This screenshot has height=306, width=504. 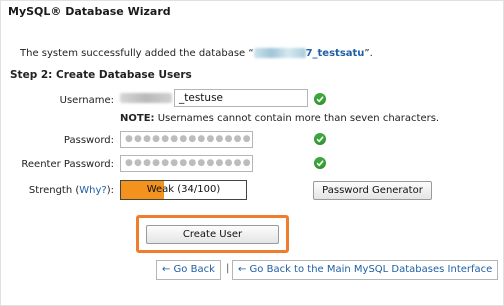 What do you see at coordinates (137, 118) in the screenshot?
I see `note-label: NOTE:` at bounding box center [137, 118].